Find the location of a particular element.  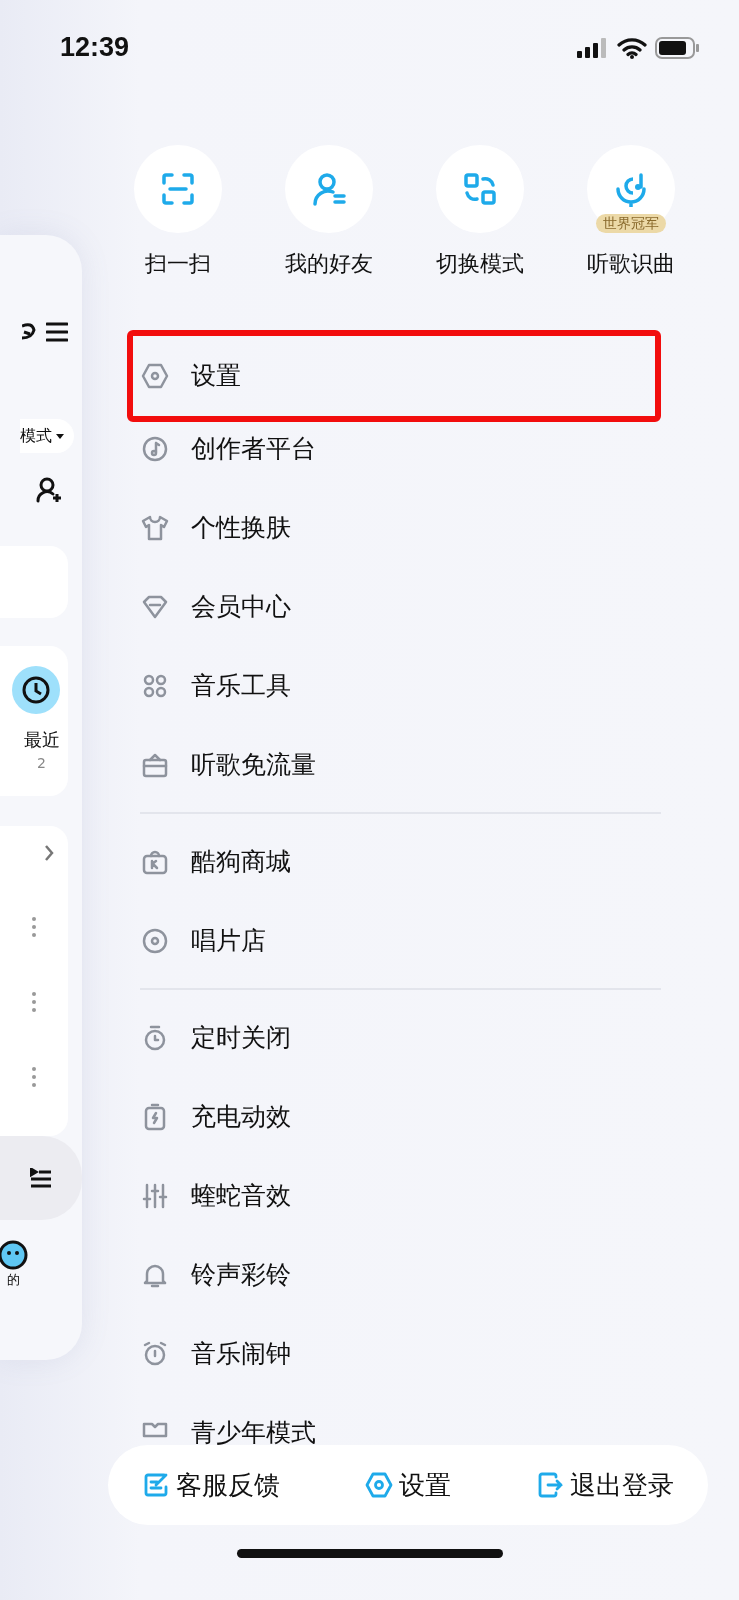

chevron-right-icon is located at coordinates (49, 853).